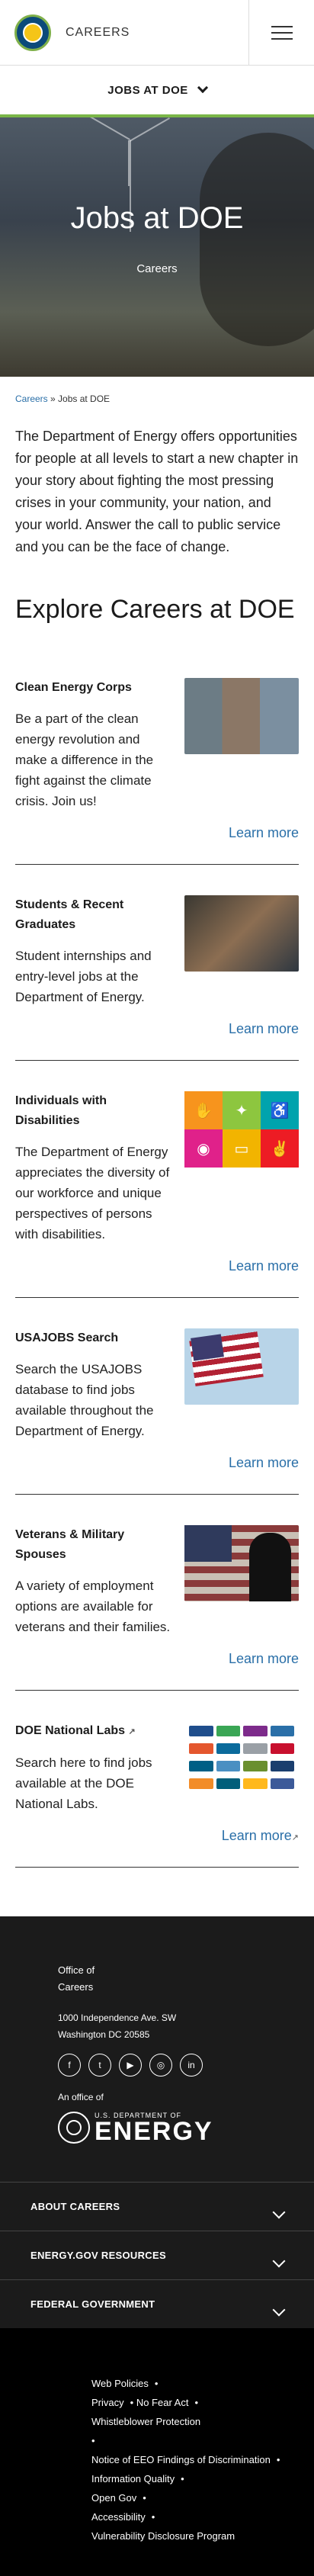 The height and width of the screenshot is (2576, 314). Describe the element at coordinates (280, 1110) in the screenshot. I see `wheelchair-icon: ♿` at that location.